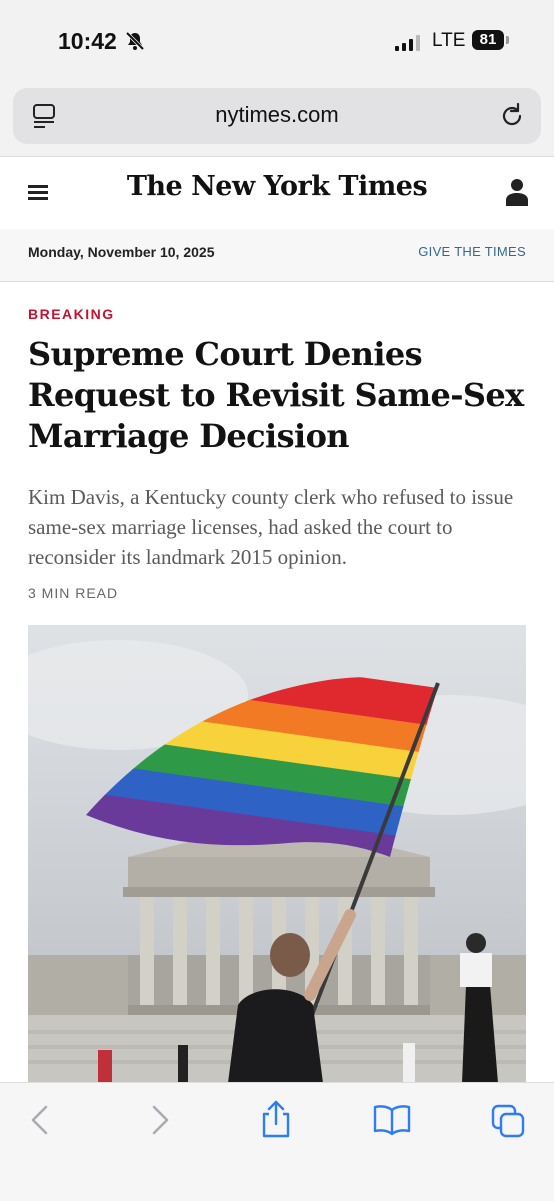 This screenshot has width=554, height=1201. I want to click on account-icon, so click(517, 192).